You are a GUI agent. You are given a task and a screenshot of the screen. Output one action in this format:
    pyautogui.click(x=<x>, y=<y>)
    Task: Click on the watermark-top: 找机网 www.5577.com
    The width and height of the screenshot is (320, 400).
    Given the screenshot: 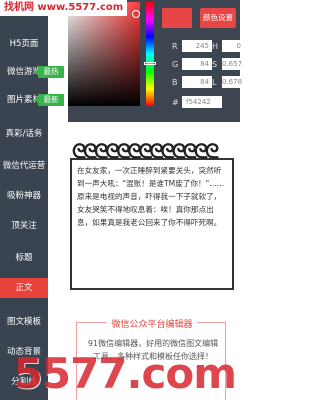 What is the action you would take?
    pyautogui.click(x=64, y=8)
    